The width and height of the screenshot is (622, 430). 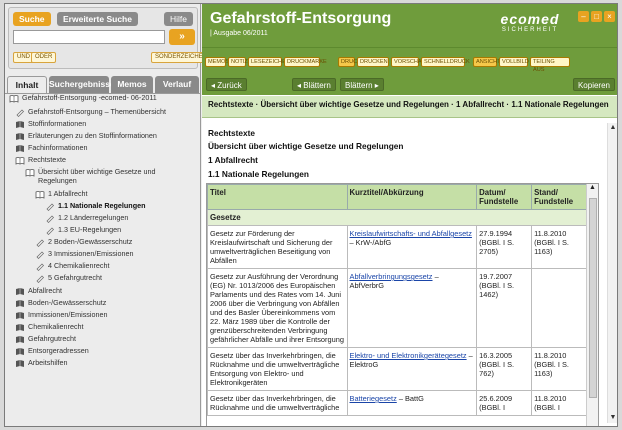 I want to click on scroll-down-icon: ▼, so click(x=612, y=418).